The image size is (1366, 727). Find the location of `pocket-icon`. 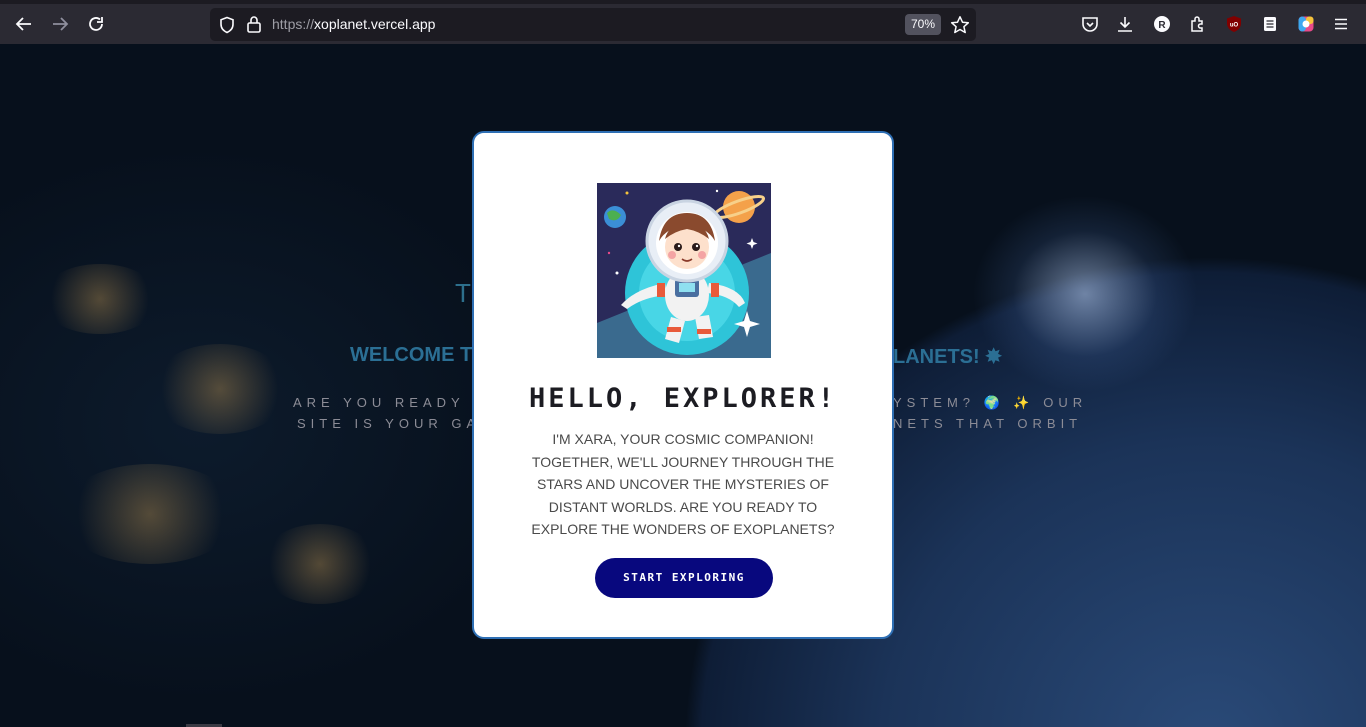

pocket-icon is located at coordinates (1090, 24).